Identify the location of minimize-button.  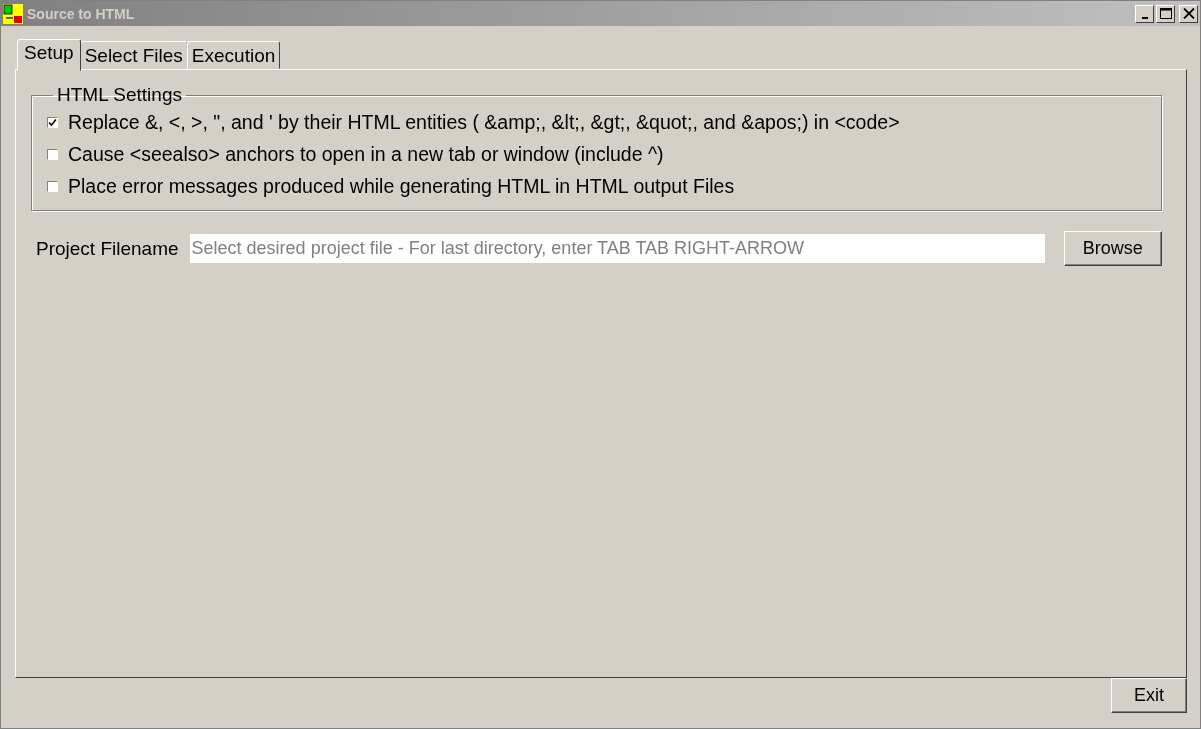
(1144, 13).